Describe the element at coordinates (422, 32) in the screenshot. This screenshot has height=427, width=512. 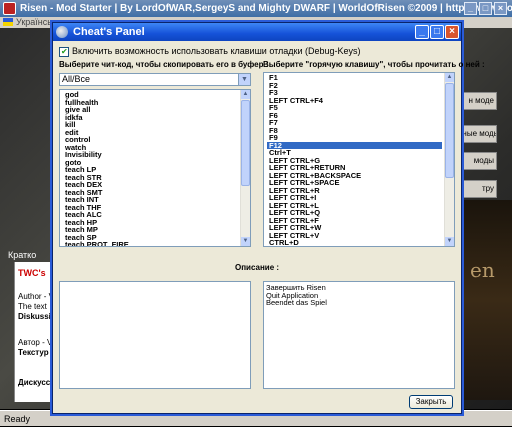
I see `minimize-button: _` at that location.